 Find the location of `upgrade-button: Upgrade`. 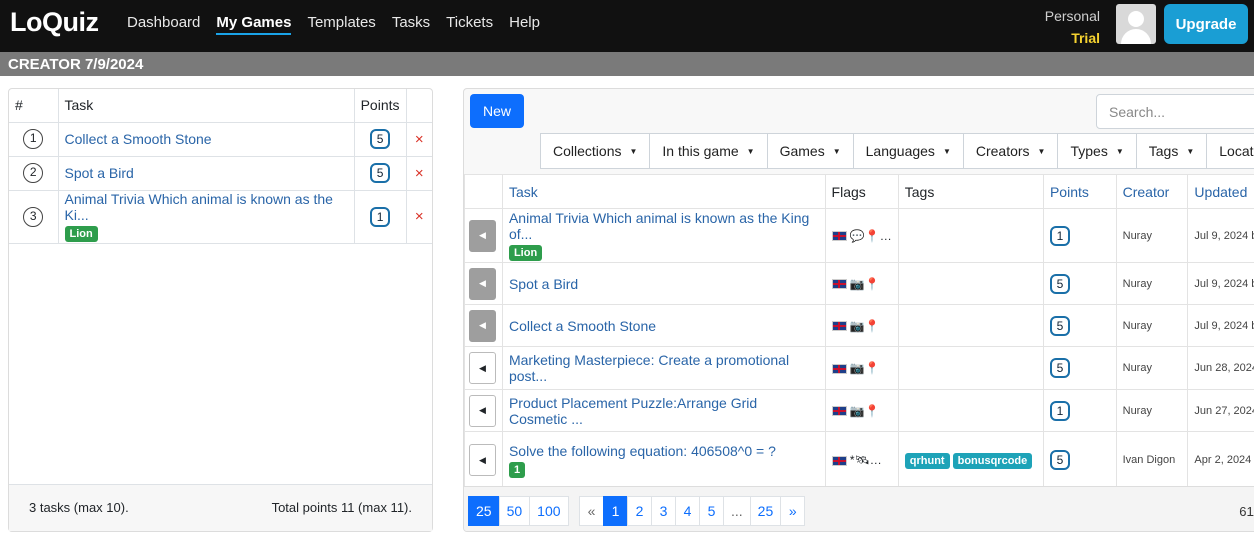

upgrade-button: Upgrade is located at coordinates (1206, 24).